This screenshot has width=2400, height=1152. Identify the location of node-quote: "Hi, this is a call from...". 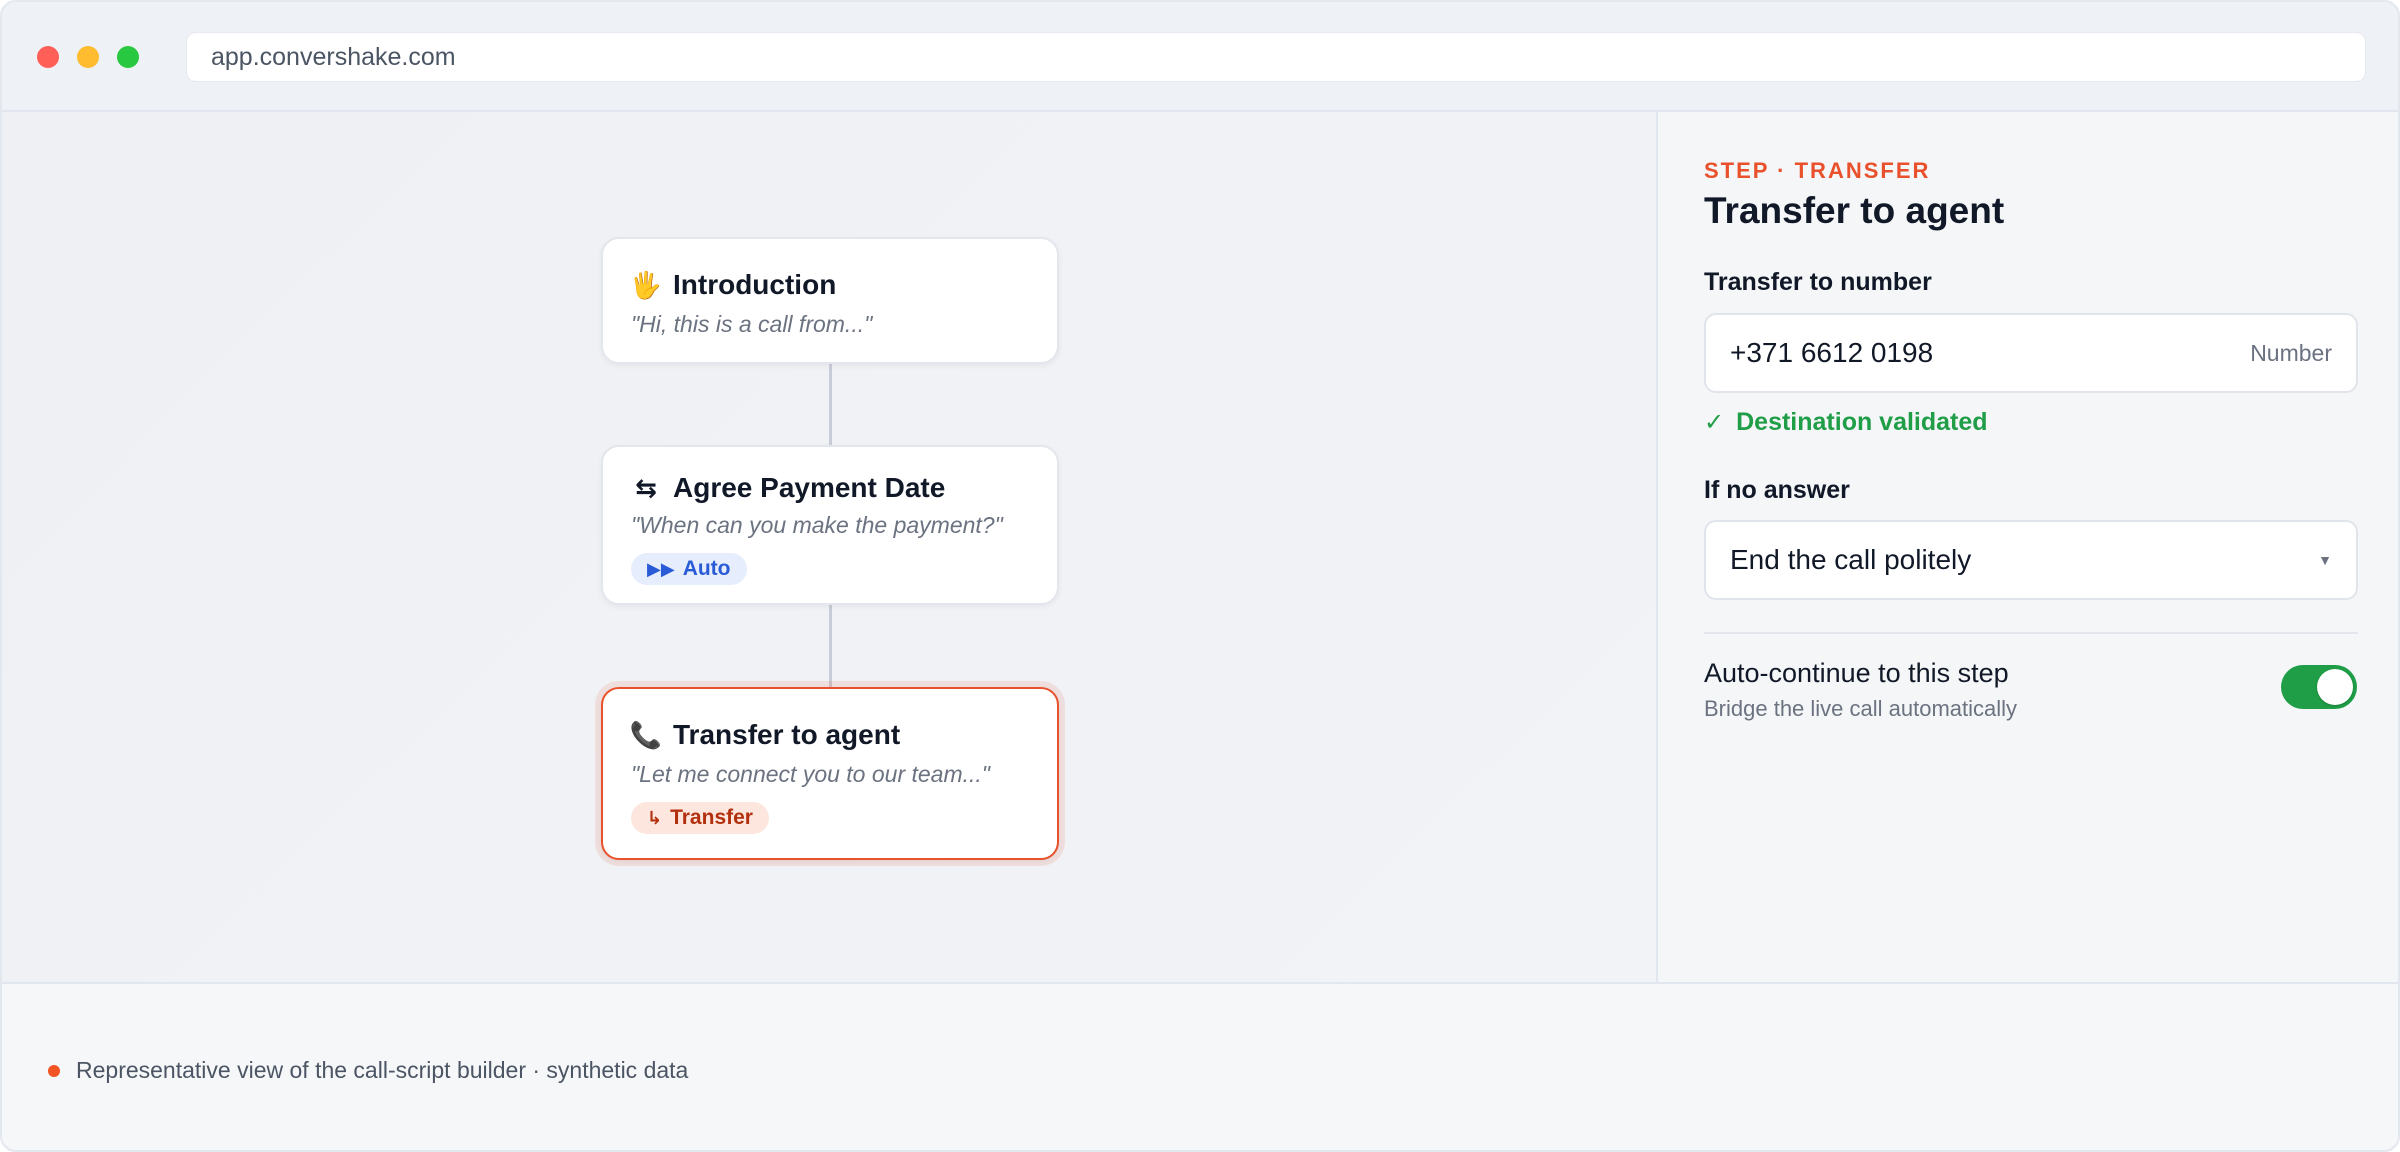
(752, 324).